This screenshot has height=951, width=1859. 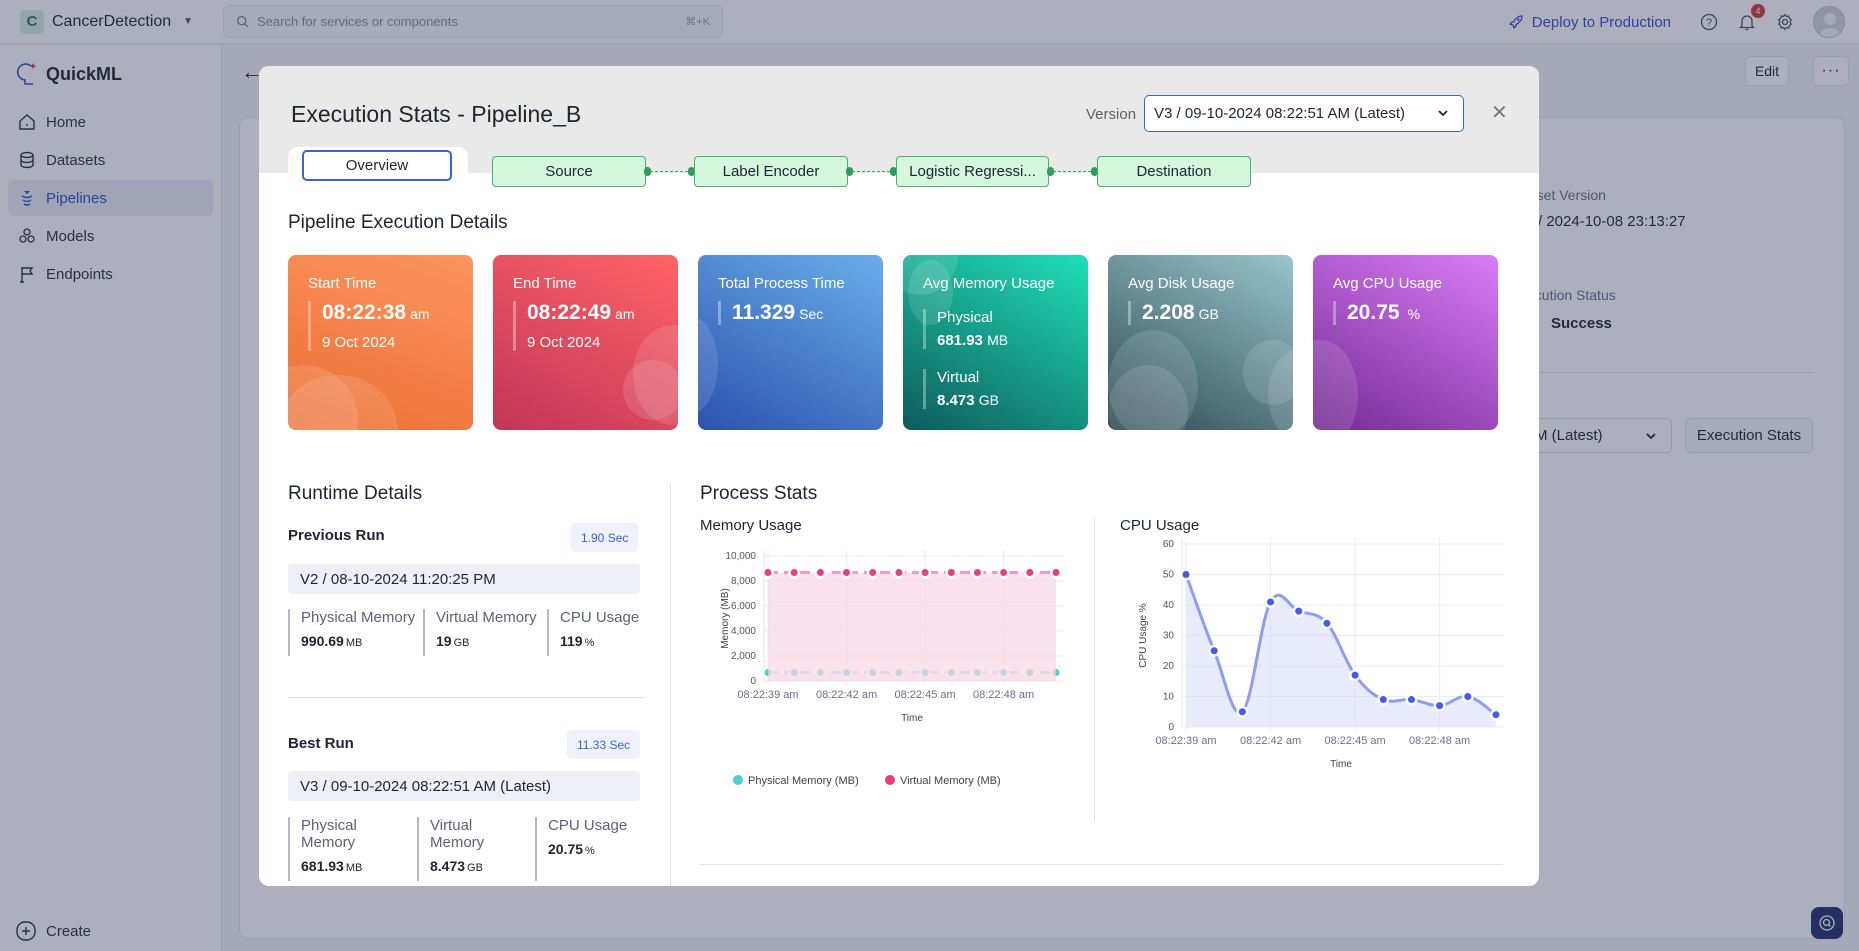 What do you see at coordinates (803, 781) in the screenshot?
I see `legend-label: Physical Memory (MB)` at bounding box center [803, 781].